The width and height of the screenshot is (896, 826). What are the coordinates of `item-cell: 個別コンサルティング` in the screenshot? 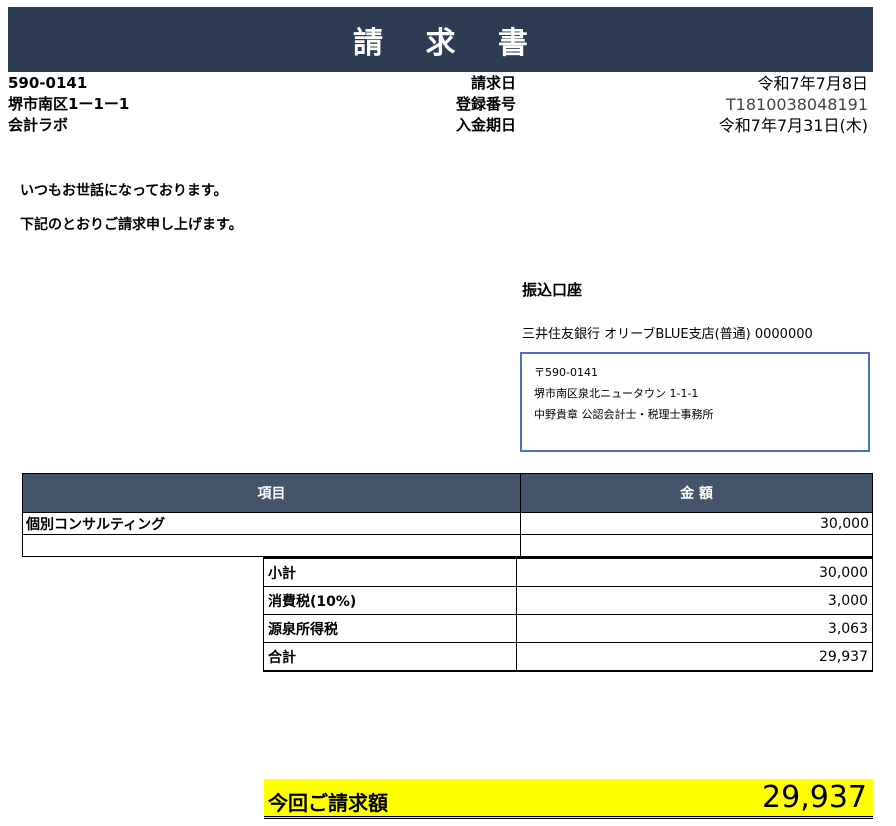 It's located at (271, 523).